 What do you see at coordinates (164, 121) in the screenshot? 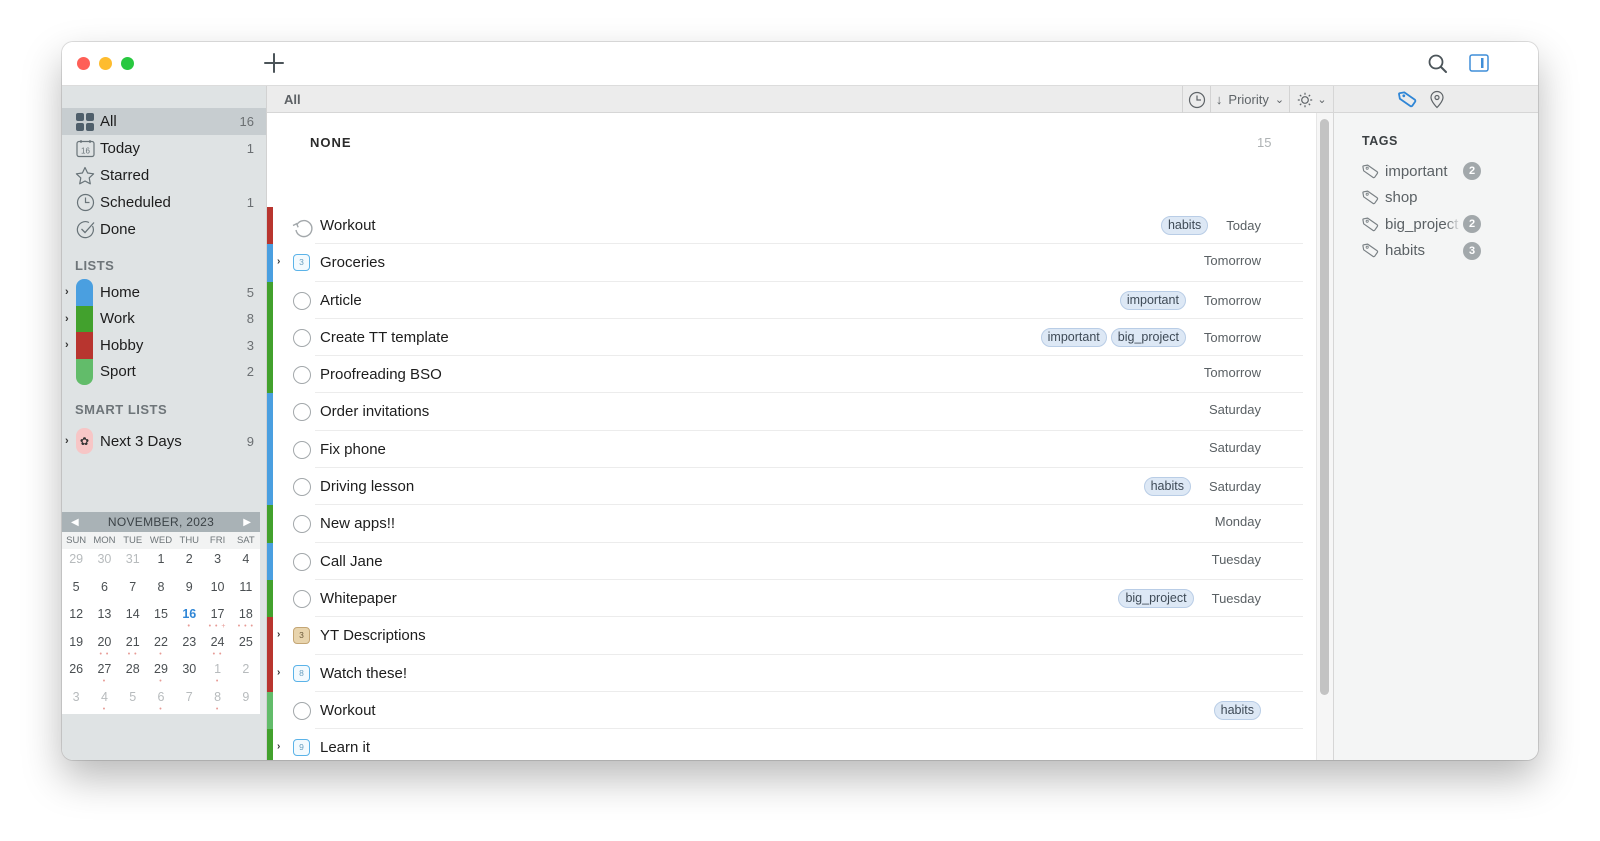
I see `sidebar-item-all: All 16` at bounding box center [164, 121].